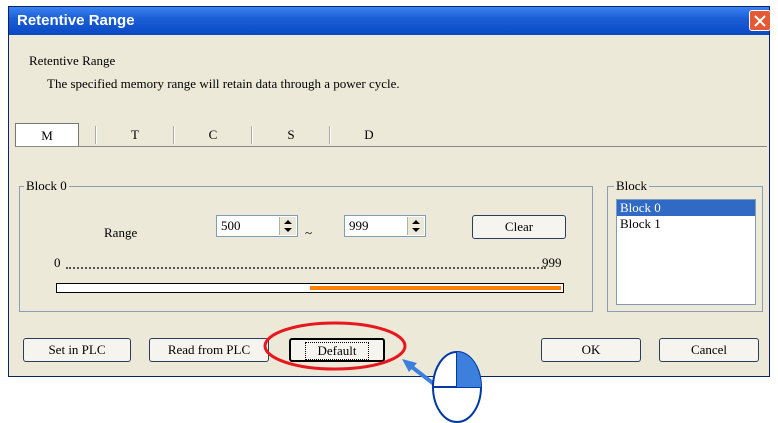 The width and height of the screenshot is (778, 423). What do you see at coordinates (335, 346) in the screenshot?
I see `highlight-ellipse` at bounding box center [335, 346].